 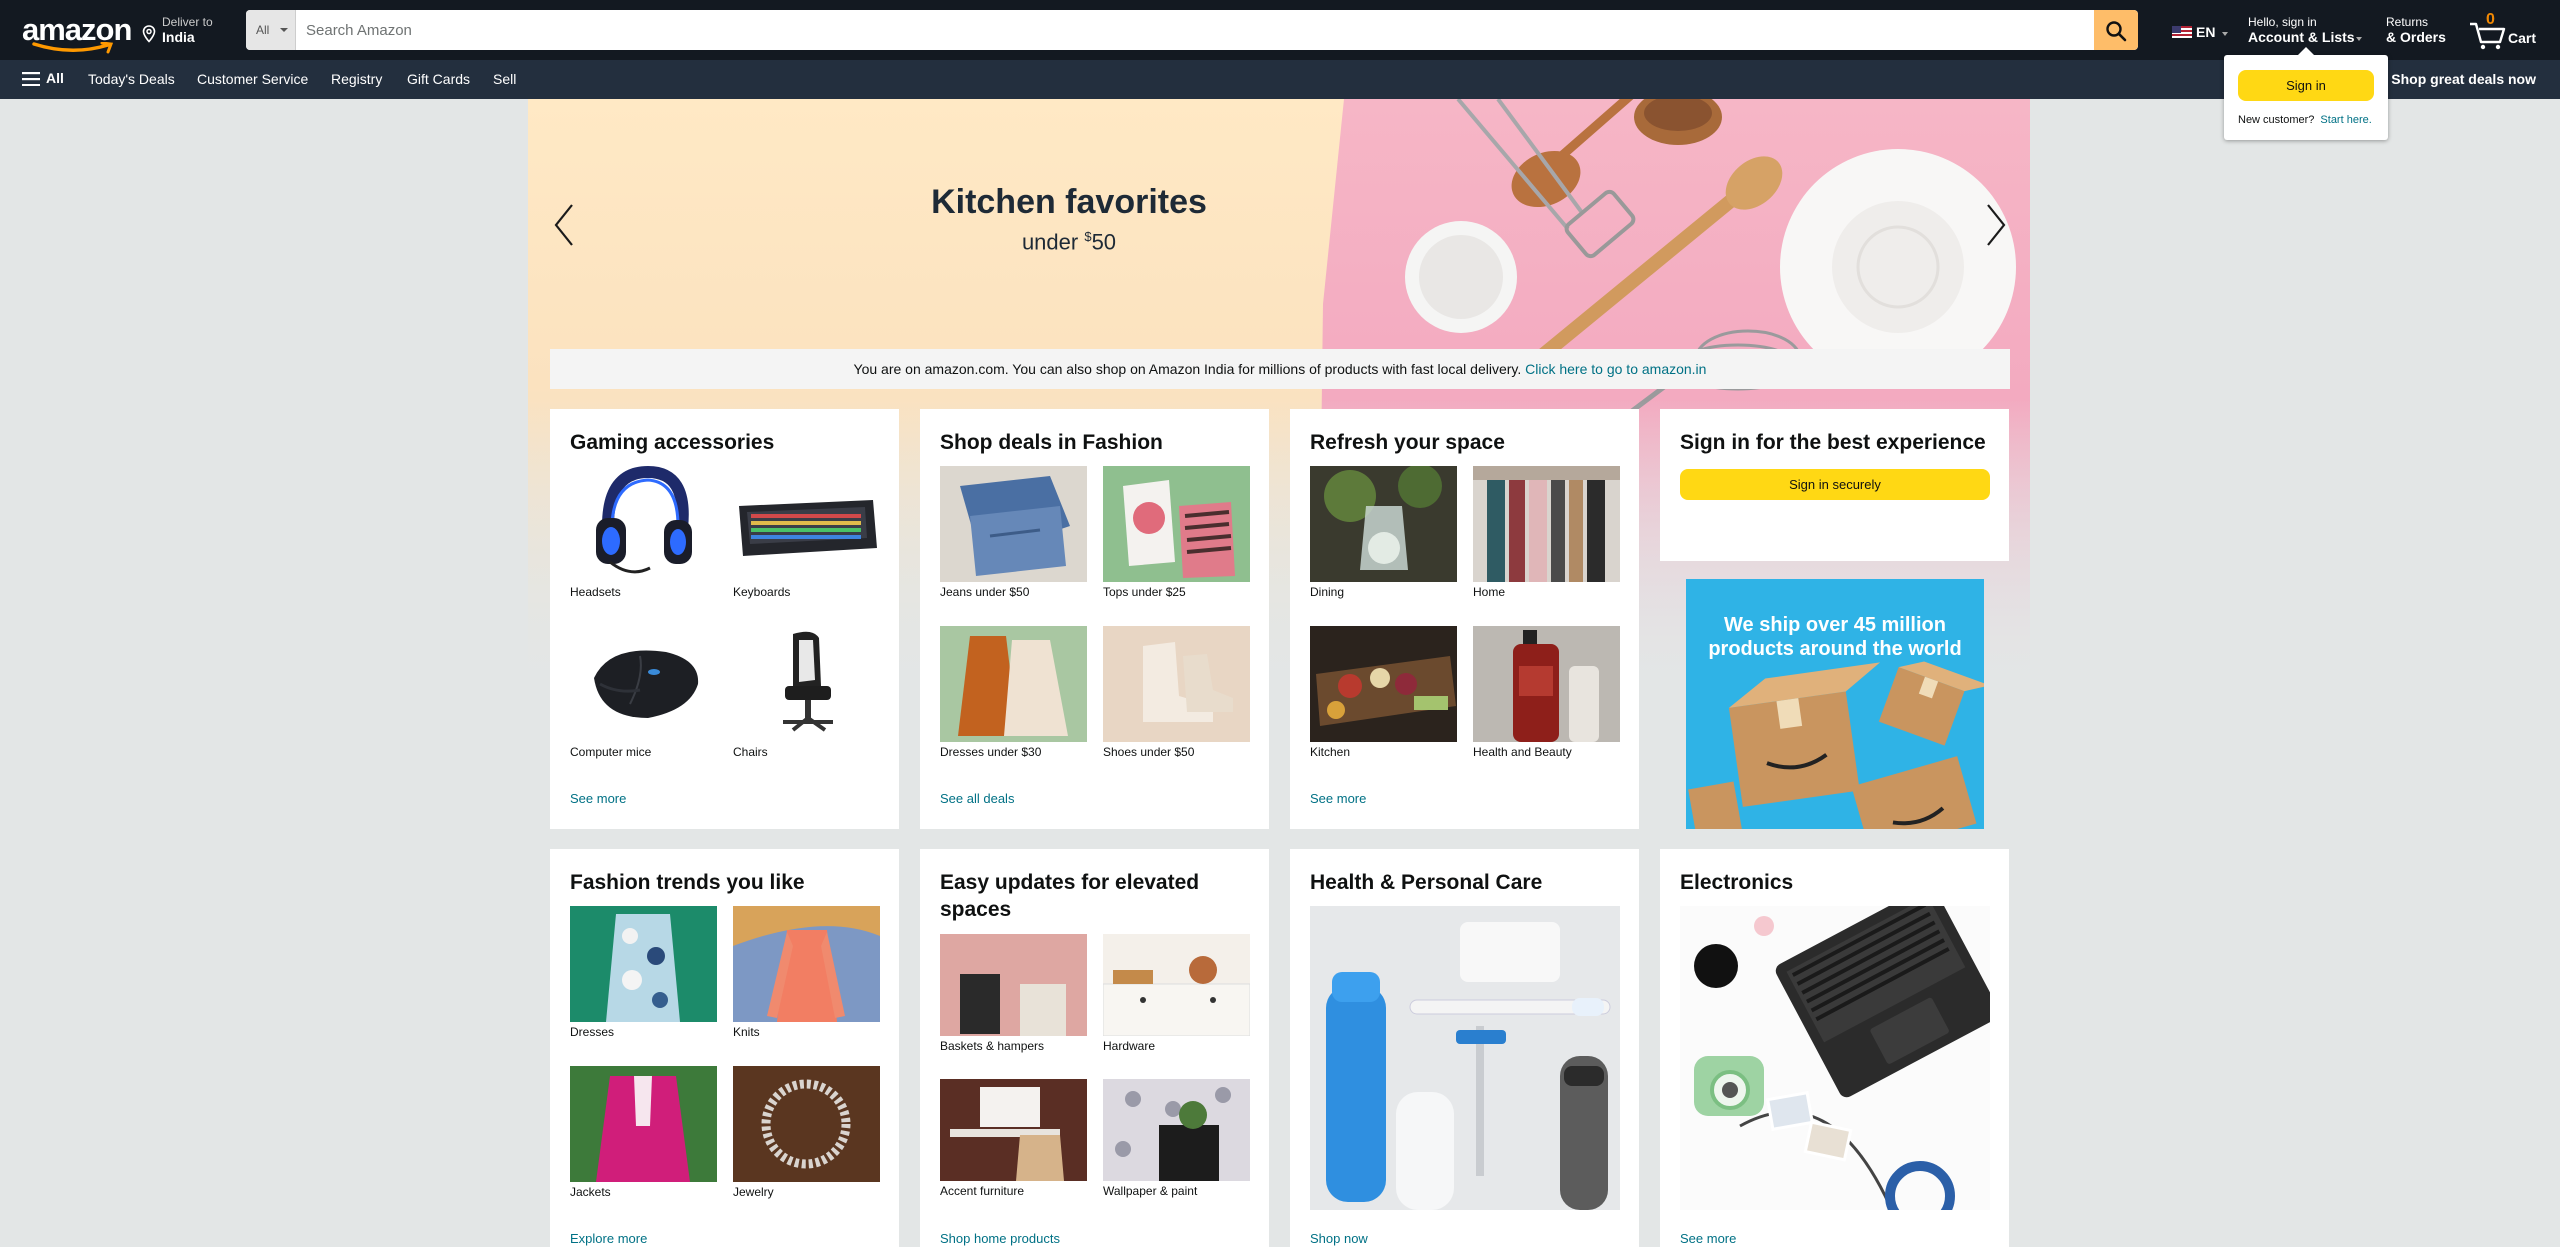 What do you see at coordinates (2359, 39) in the screenshot?
I see `caret-down-icon` at bounding box center [2359, 39].